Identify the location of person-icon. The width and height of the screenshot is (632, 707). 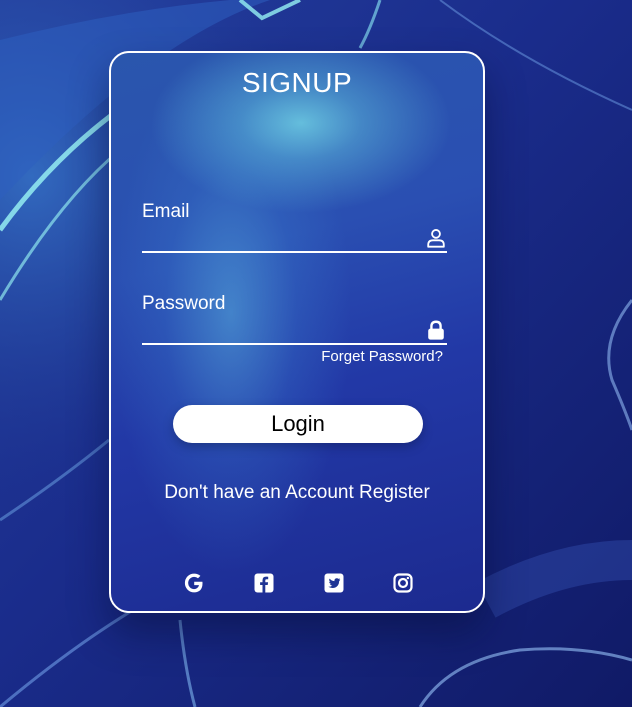
(436, 238).